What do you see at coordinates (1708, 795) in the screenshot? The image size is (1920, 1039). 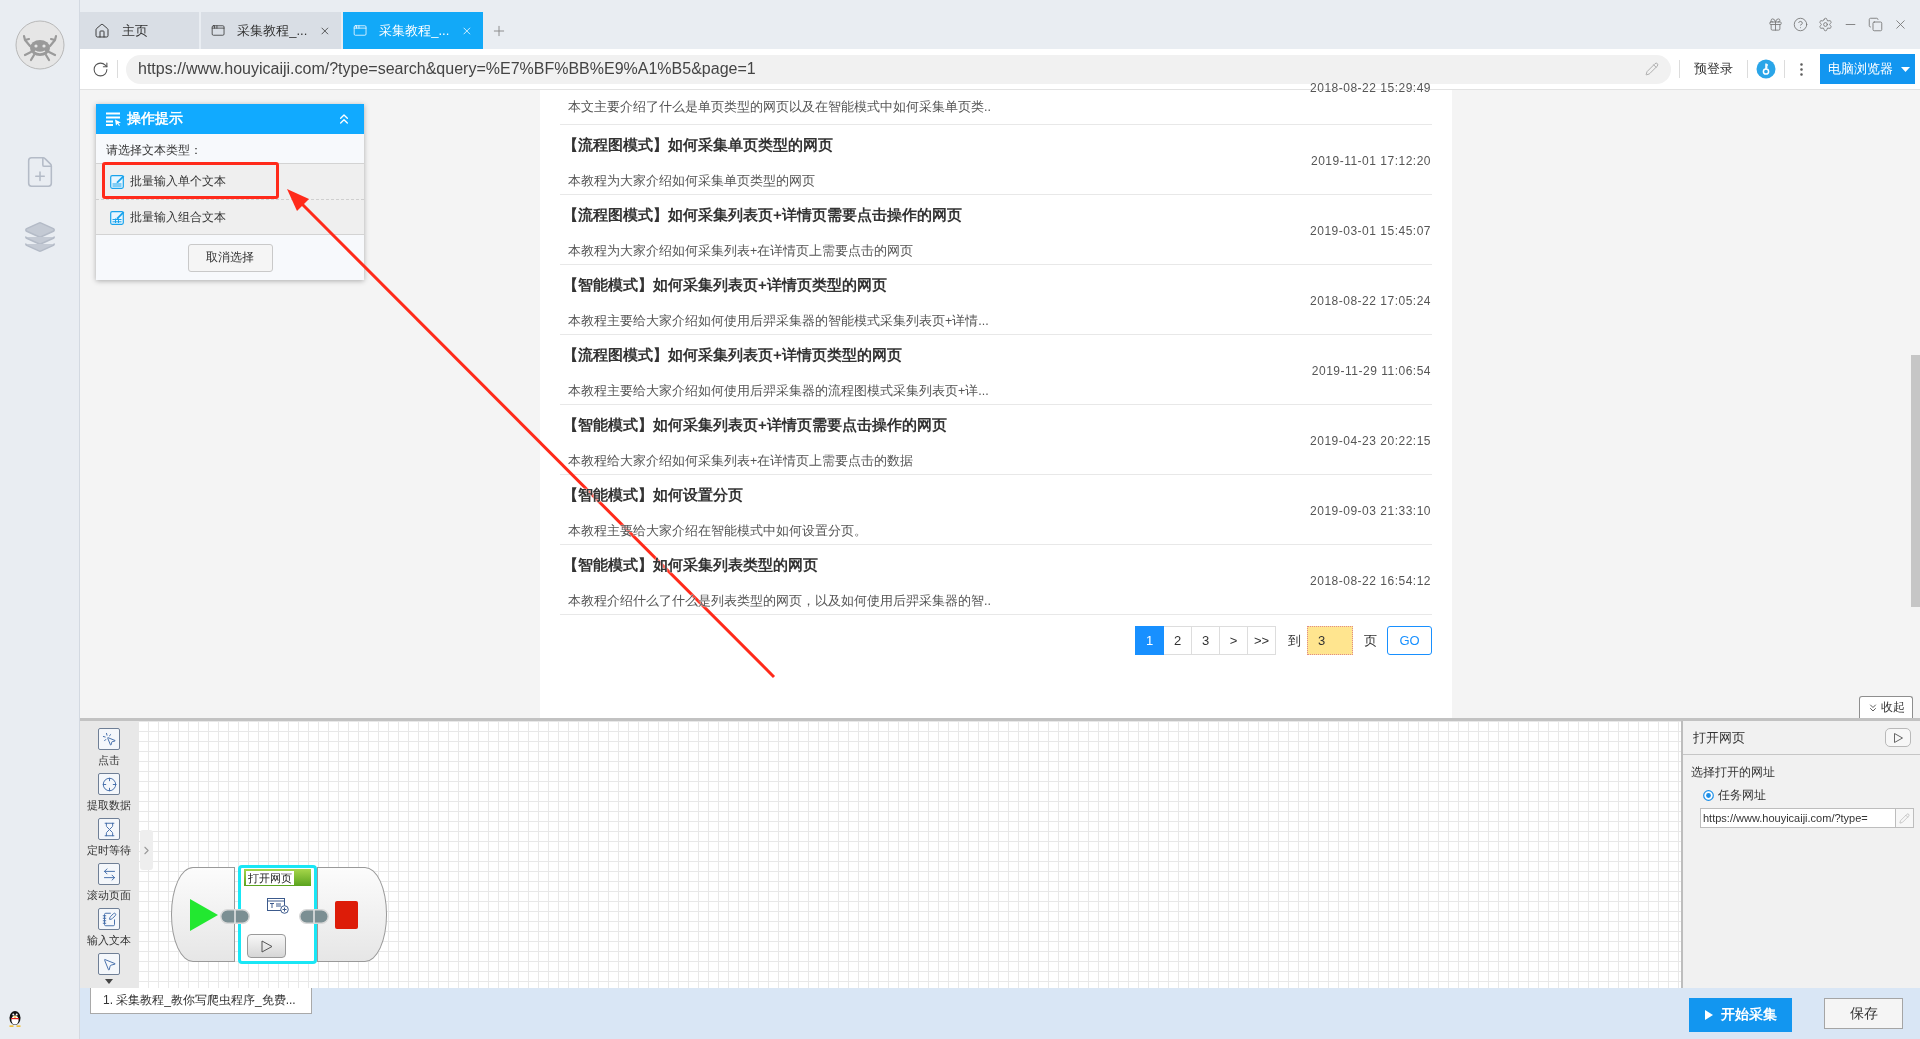 I see `radio-icon` at bounding box center [1708, 795].